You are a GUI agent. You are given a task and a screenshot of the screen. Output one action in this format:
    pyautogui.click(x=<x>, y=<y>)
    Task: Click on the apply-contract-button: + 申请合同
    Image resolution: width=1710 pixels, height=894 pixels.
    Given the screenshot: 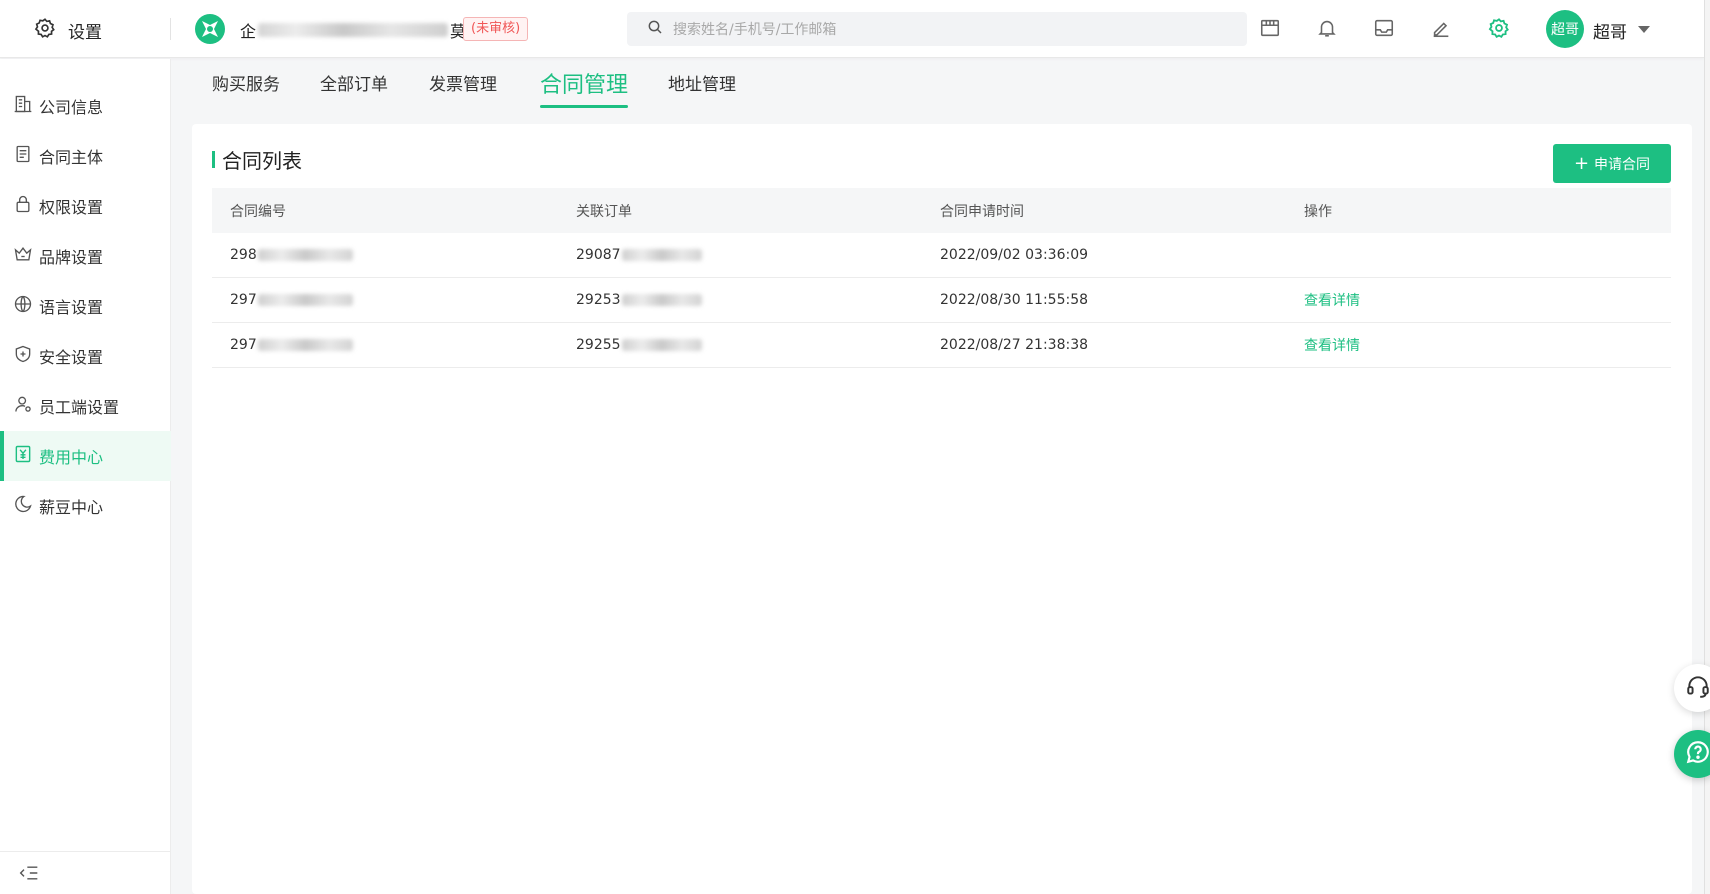 What is the action you would take?
    pyautogui.click(x=1612, y=163)
    